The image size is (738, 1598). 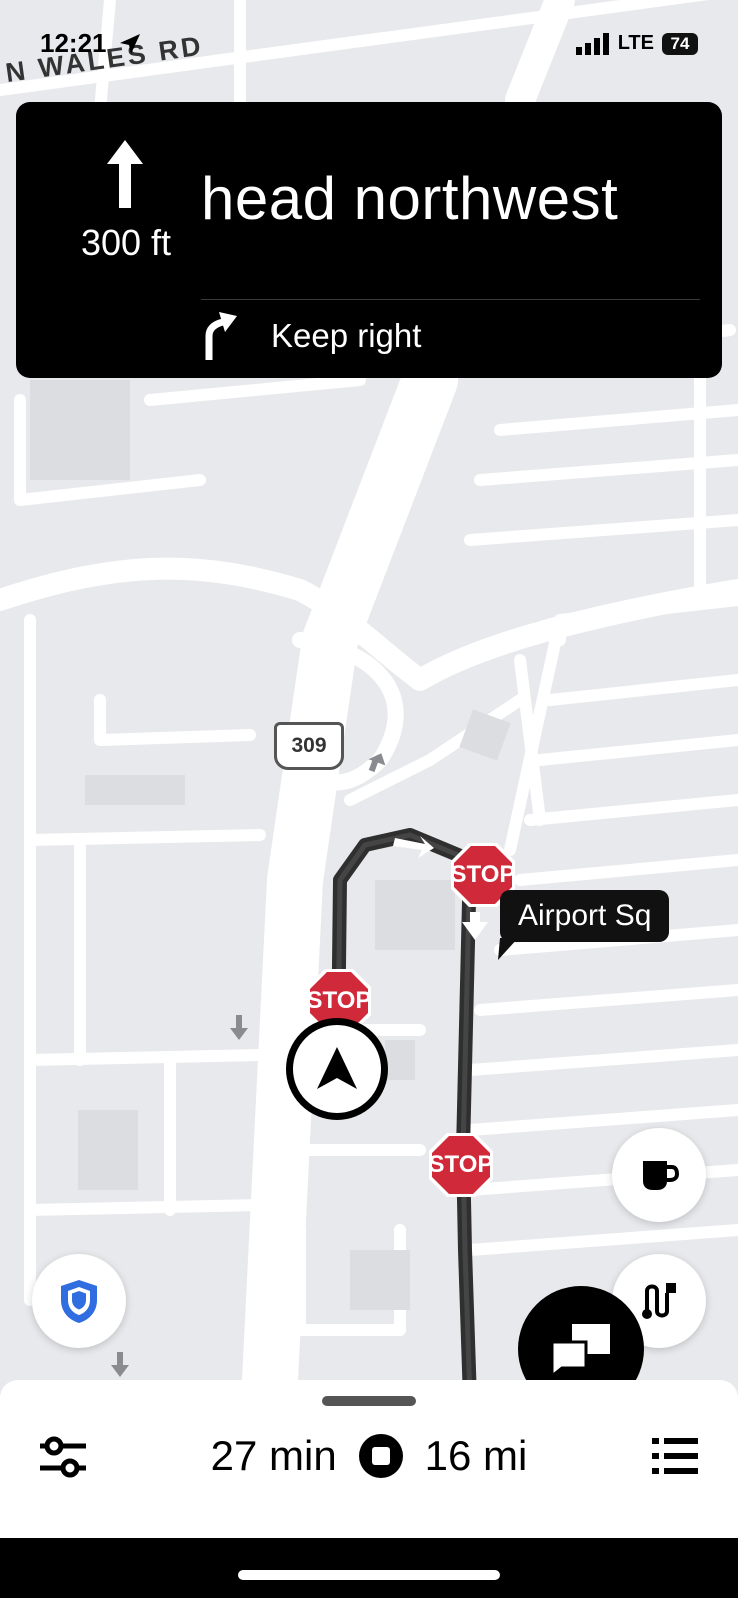 I want to click on trip-panel: 27 min 16 mi, so click(x=369, y=1459).